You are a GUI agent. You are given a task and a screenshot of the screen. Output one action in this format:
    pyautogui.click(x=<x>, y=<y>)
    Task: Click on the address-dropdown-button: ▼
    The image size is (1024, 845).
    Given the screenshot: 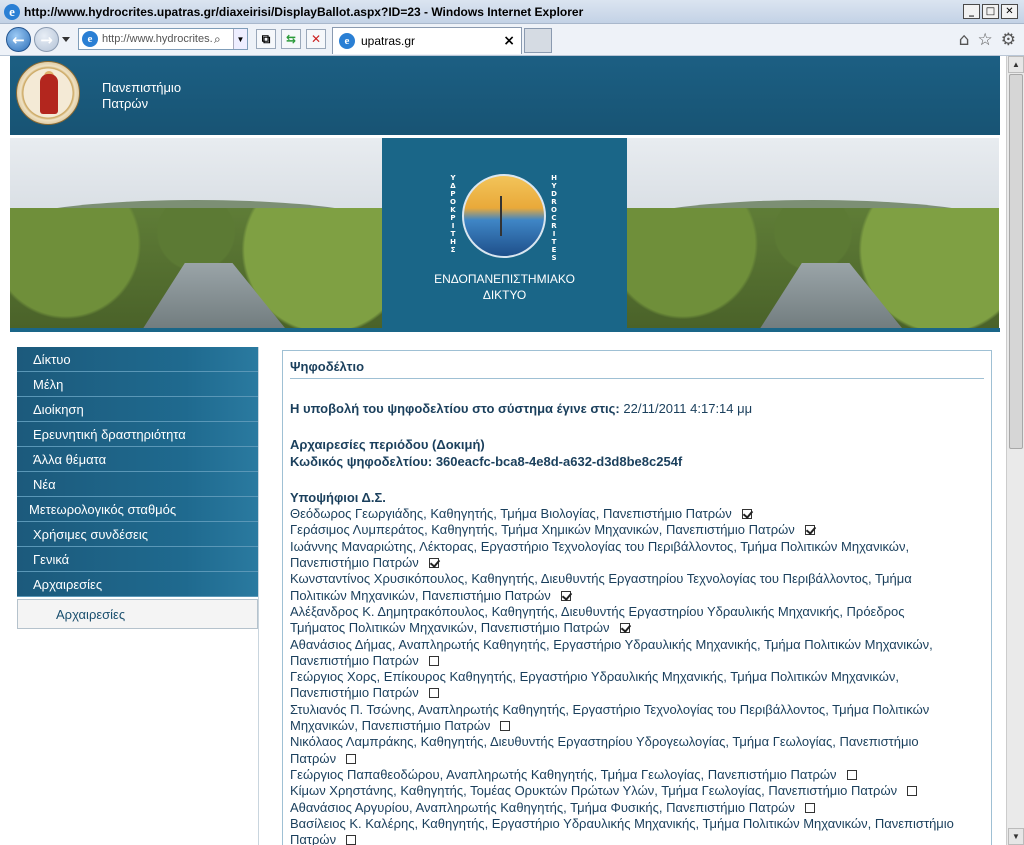 What is the action you would take?
    pyautogui.click(x=240, y=39)
    